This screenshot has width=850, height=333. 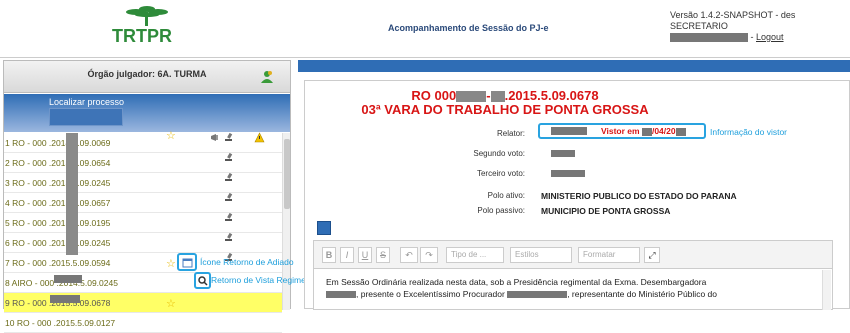 I want to click on segundo-voto-label: Segundo voto:, so click(x=499, y=153).